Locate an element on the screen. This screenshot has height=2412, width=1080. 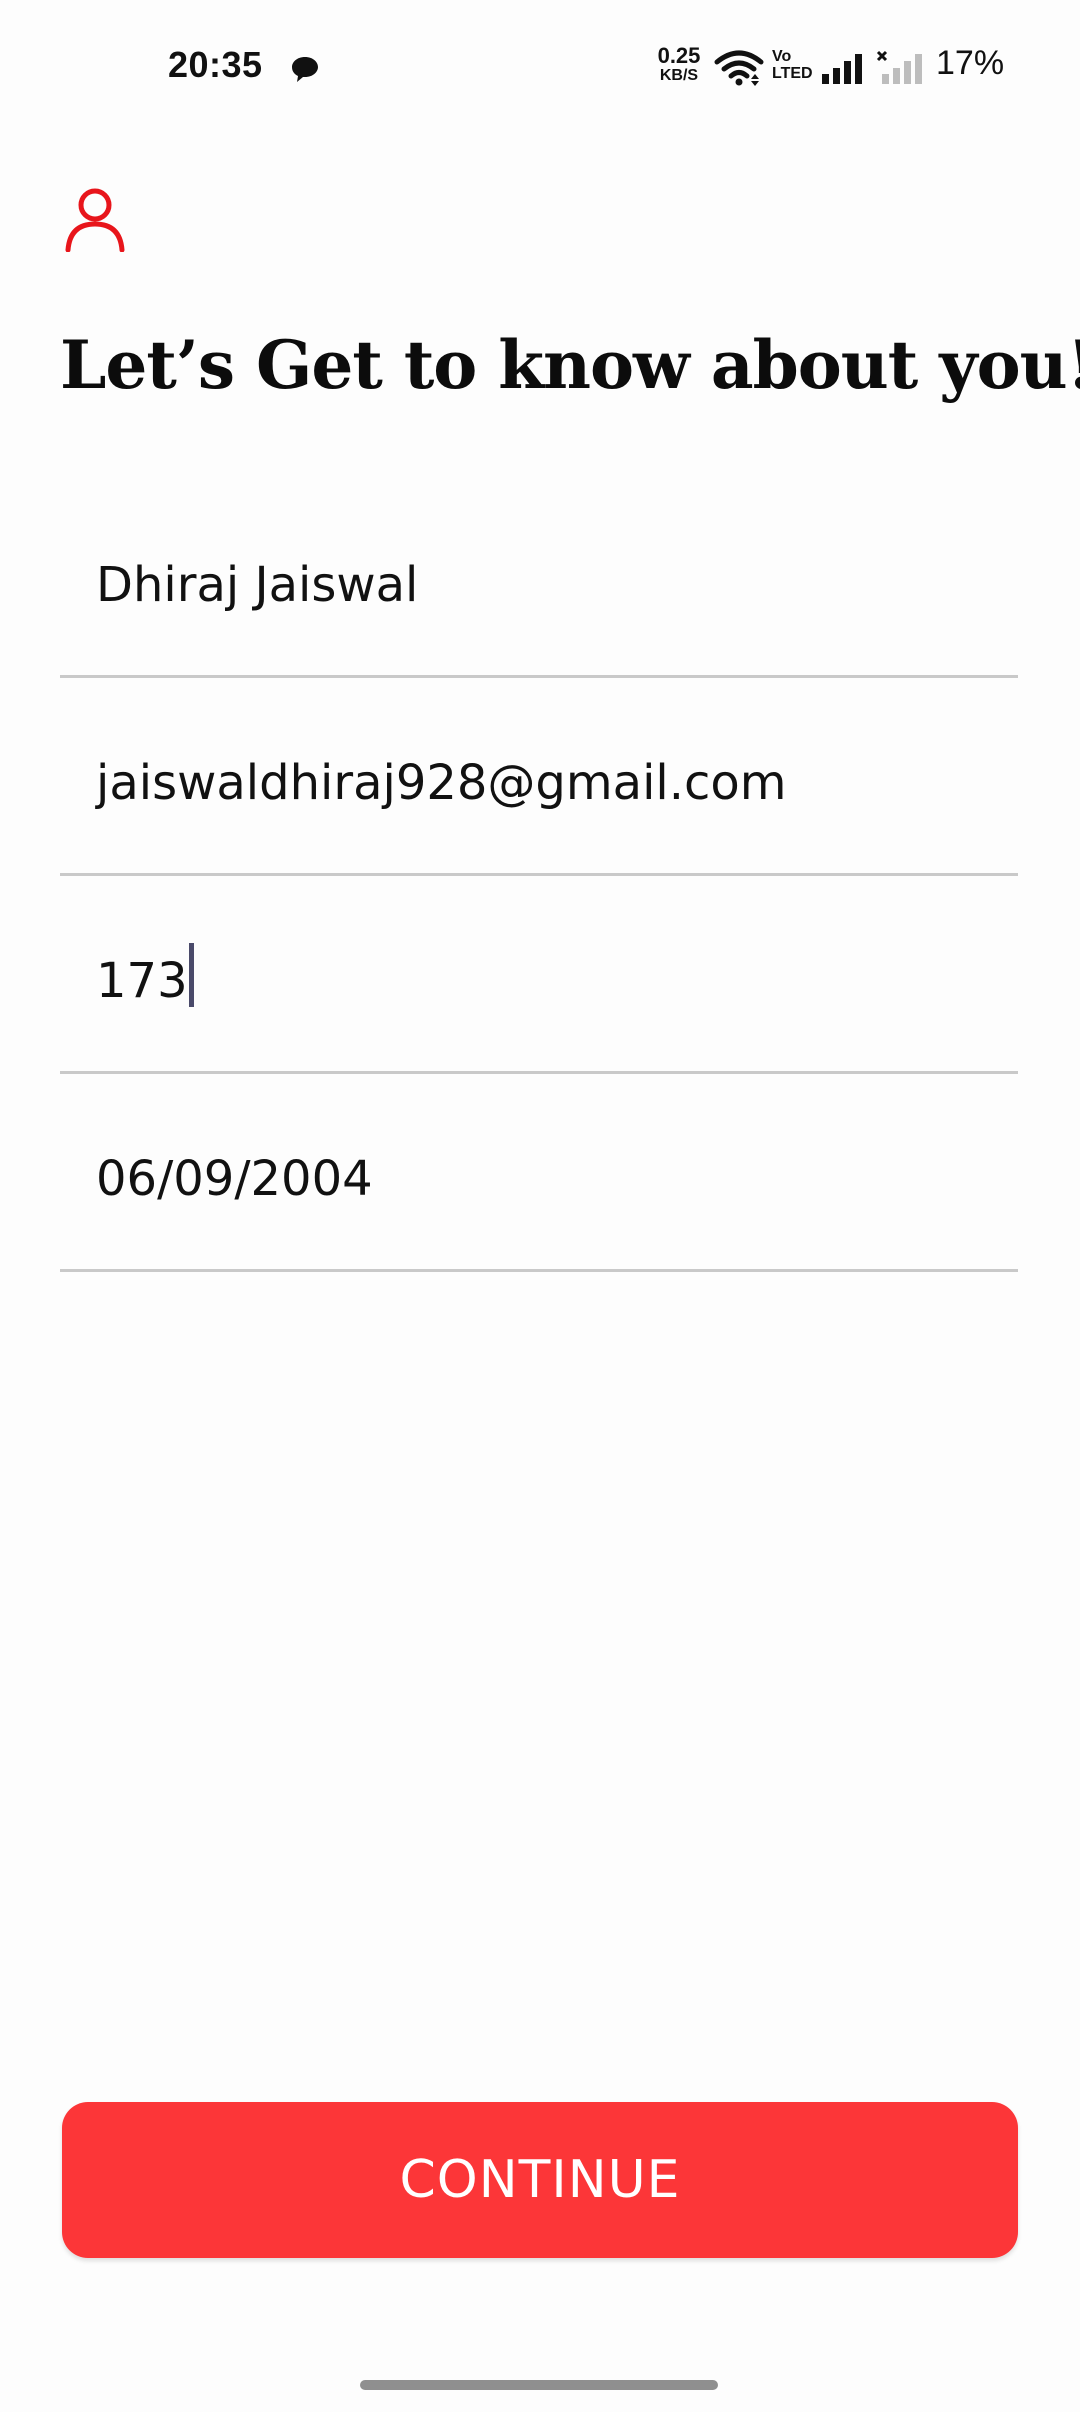
home-indicator is located at coordinates (539, 2385).